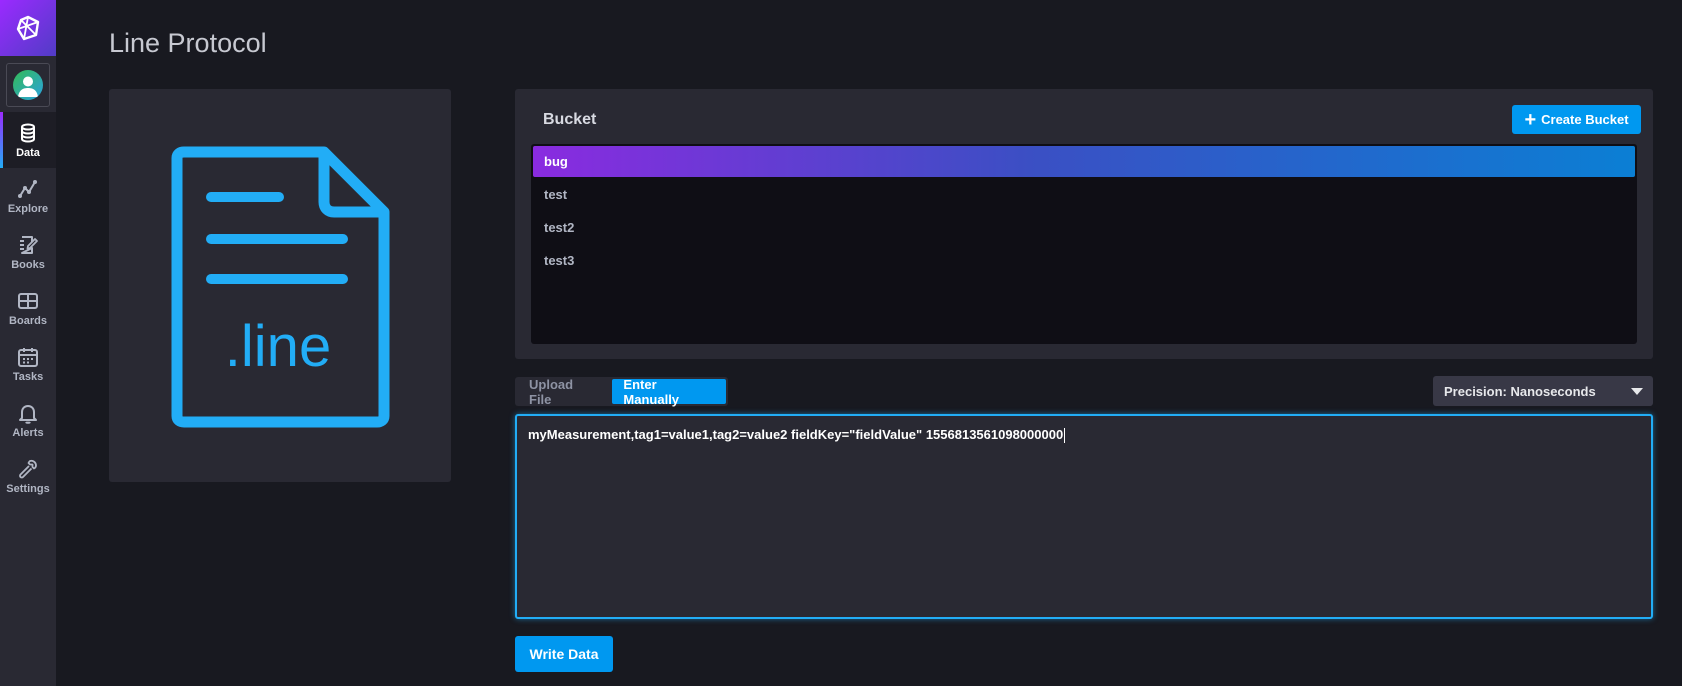 The height and width of the screenshot is (686, 1682). I want to click on sidebar-item-alerts: Alerts, so click(28, 420).